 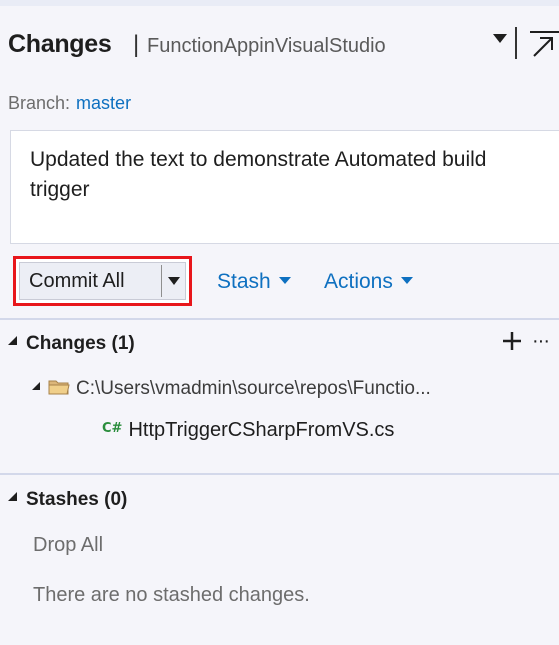 What do you see at coordinates (68, 545) in the screenshot?
I see `drop-all-button: Drop All` at bounding box center [68, 545].